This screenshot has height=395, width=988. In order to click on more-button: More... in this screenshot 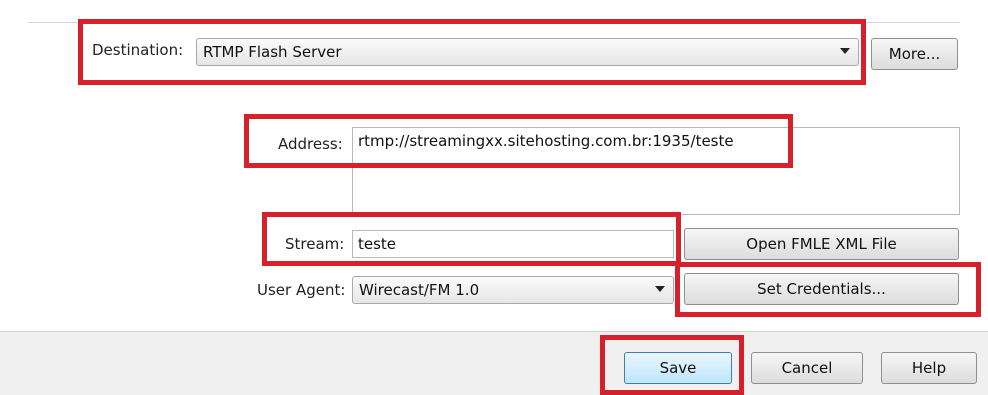, I will do `click(914, 54)`.